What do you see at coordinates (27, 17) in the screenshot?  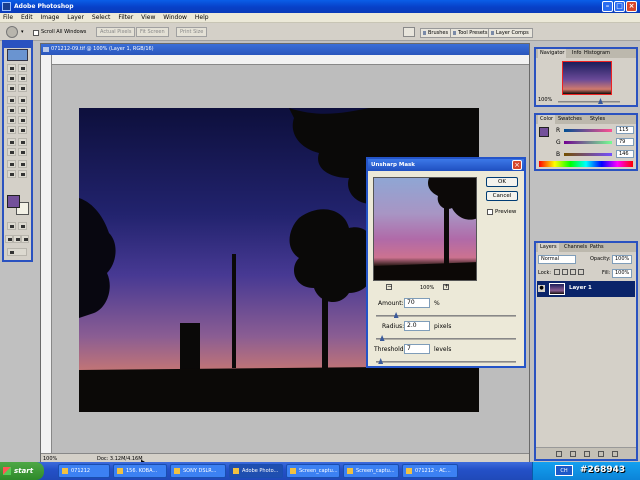 I see `menu-edit: Edit` at bounding box center [27, 17].